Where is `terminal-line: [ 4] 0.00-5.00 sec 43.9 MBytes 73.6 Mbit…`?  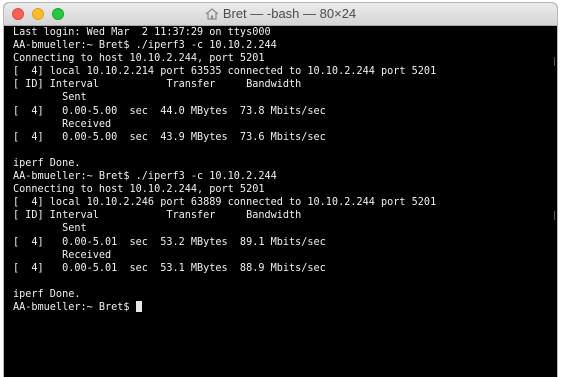 terminal-line: [ 4] 0.00-5.00 sec 43.9 MBytes 73.6 Mbit… is located at coordinates (169, 137).